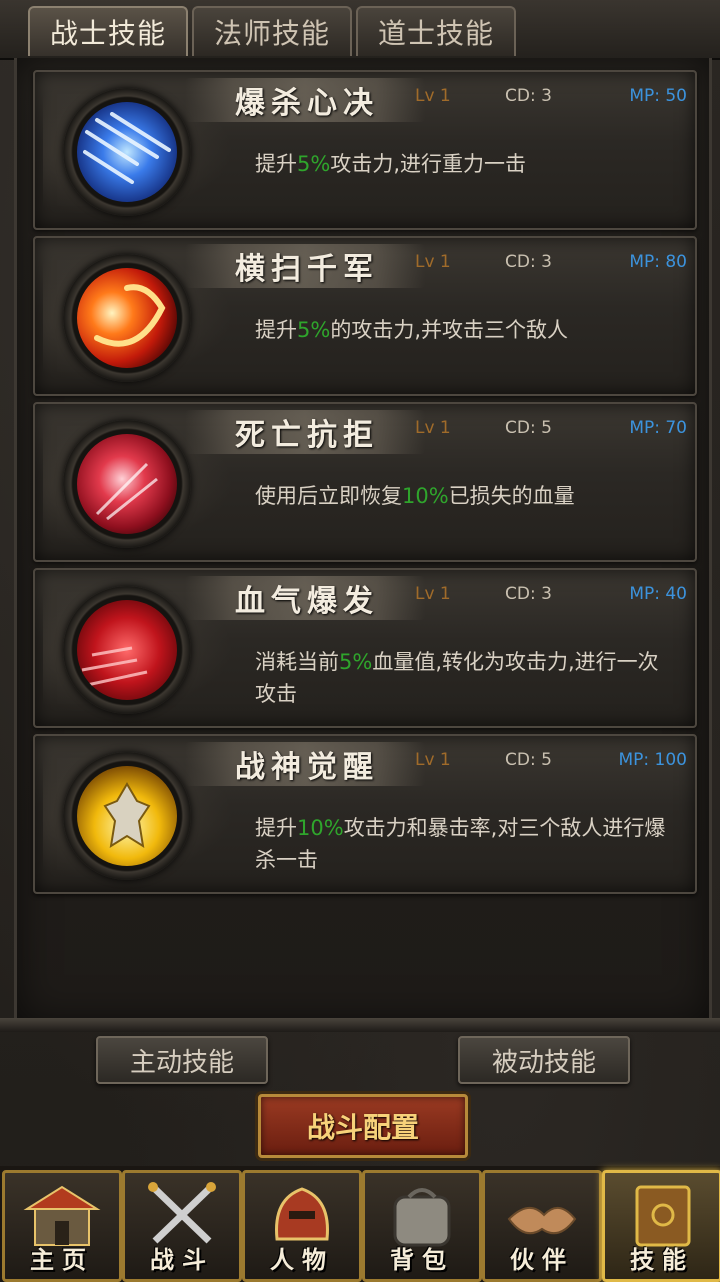  I want to click on skill-description: 提升10%攻击力和暴击率,对三个敌人进行爆杀一击, so click(460, 844).